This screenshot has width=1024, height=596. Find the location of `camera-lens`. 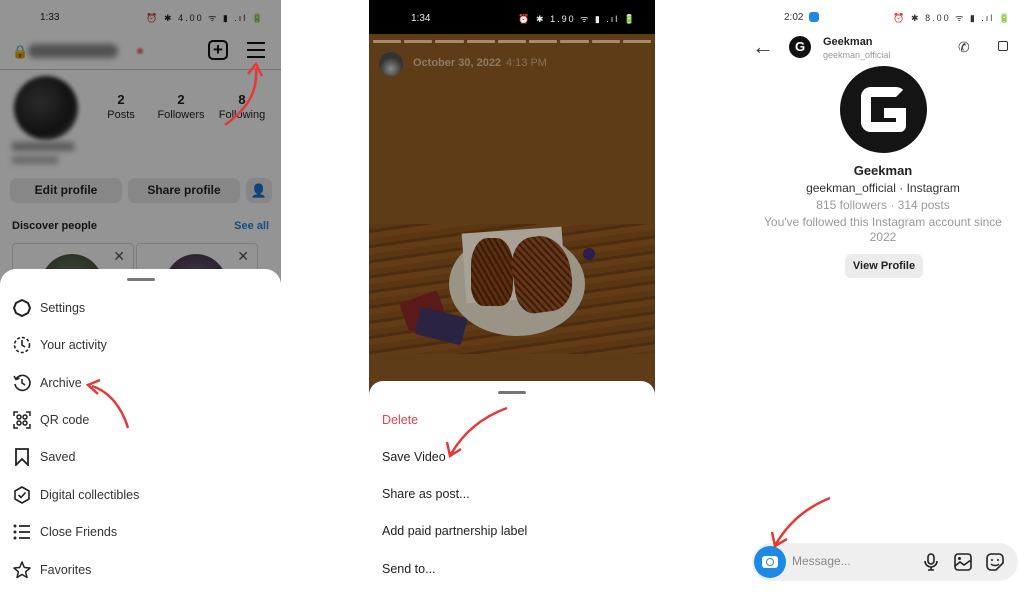

camera-lens is located at coordinates (770, 562).